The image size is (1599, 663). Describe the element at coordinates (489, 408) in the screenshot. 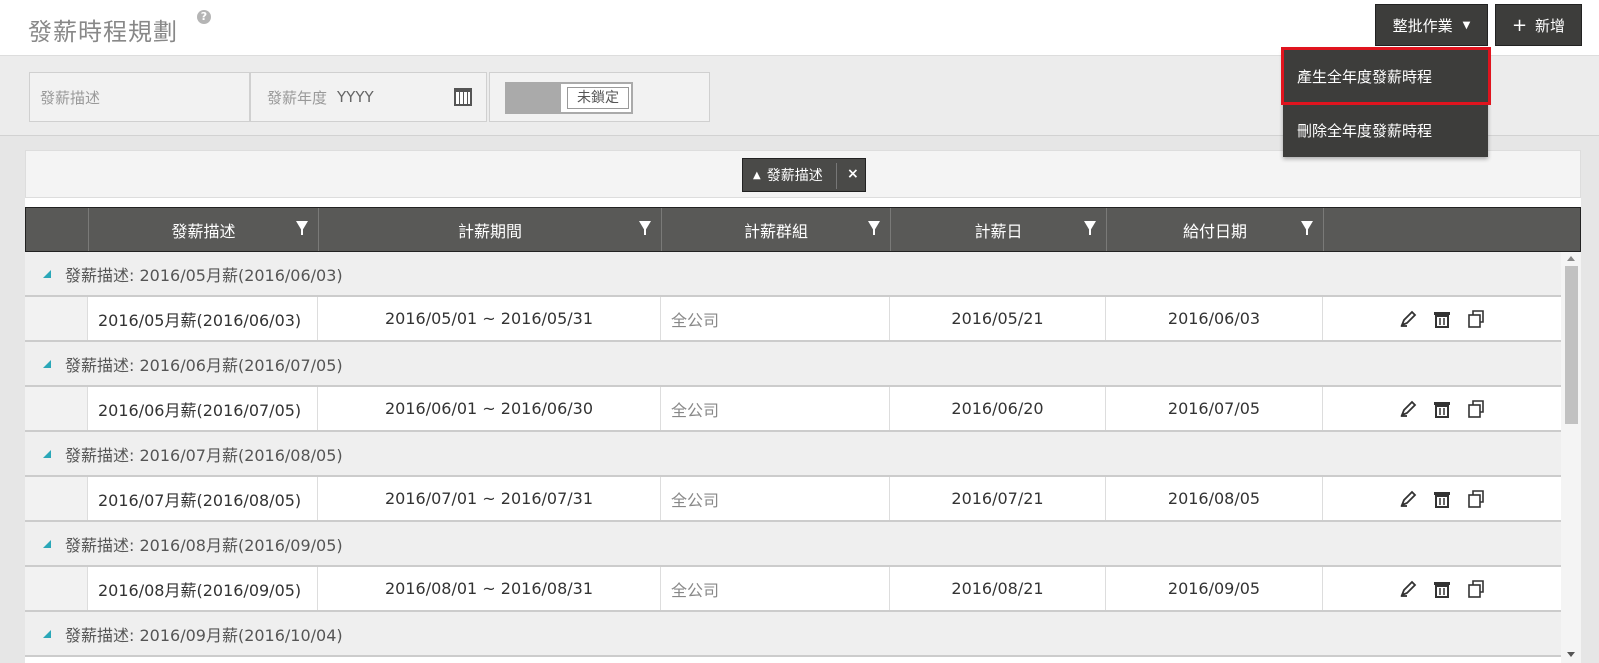

I see `cell-period: 2016/06/01 ~ 2016/06/30` at that location.